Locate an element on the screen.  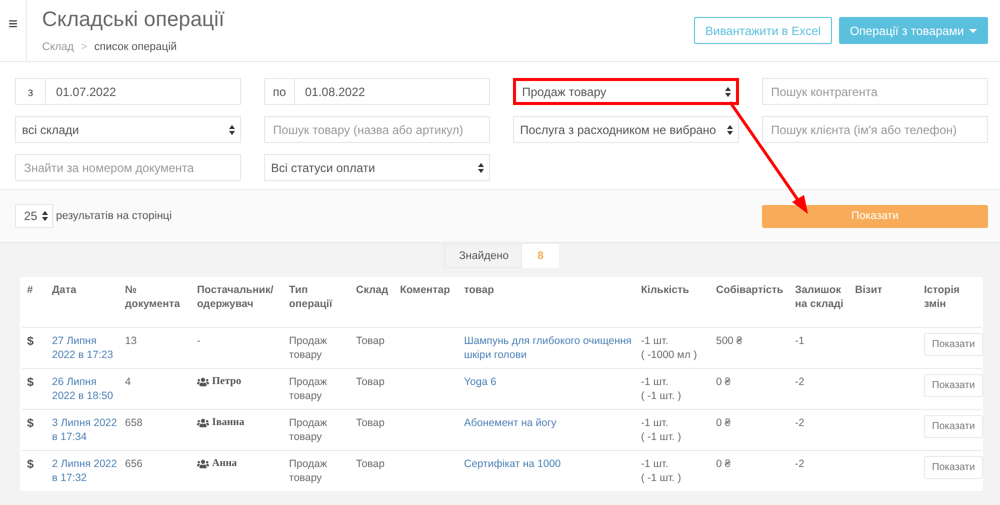
column-header: Постачальник/ одержувач is located at coordinates (238, 302).